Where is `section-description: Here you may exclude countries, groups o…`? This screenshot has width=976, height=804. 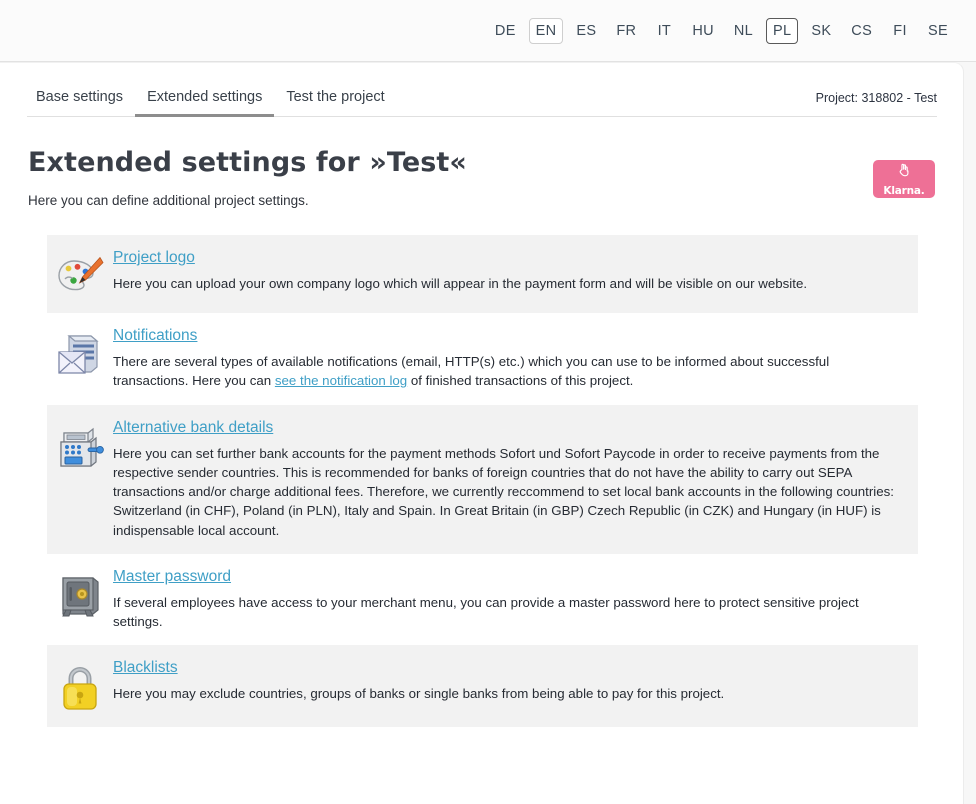
section-description: Here you may exclude countries, groups o… is located at coordinates (508, 693).